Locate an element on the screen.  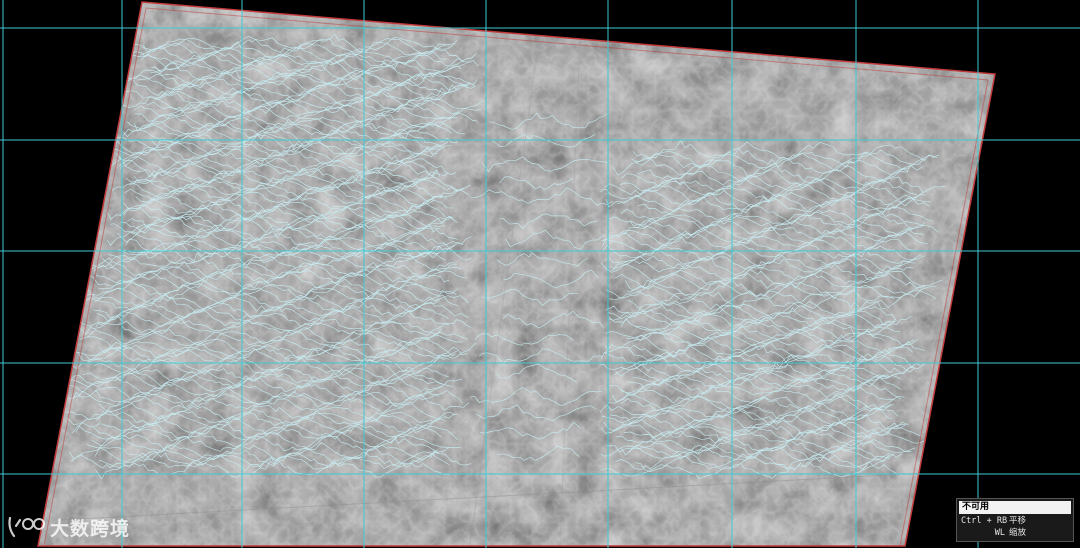
status-panel: 不可用 Ctrl + RB 平移 WL 缩放 is located at coordinates (1015, 520).